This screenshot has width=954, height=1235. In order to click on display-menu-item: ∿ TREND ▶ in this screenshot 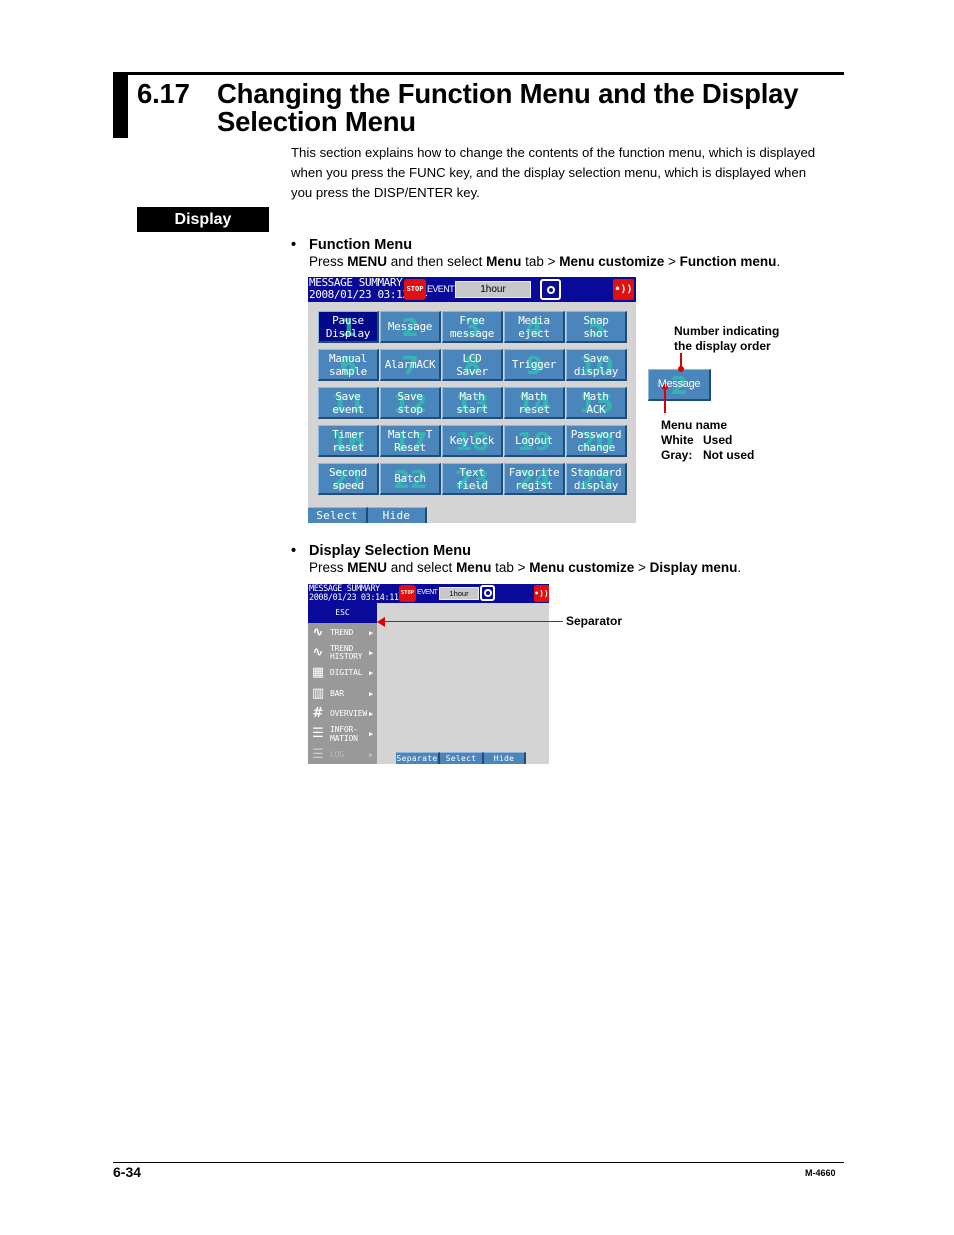, I will do `click(342, 633)`.